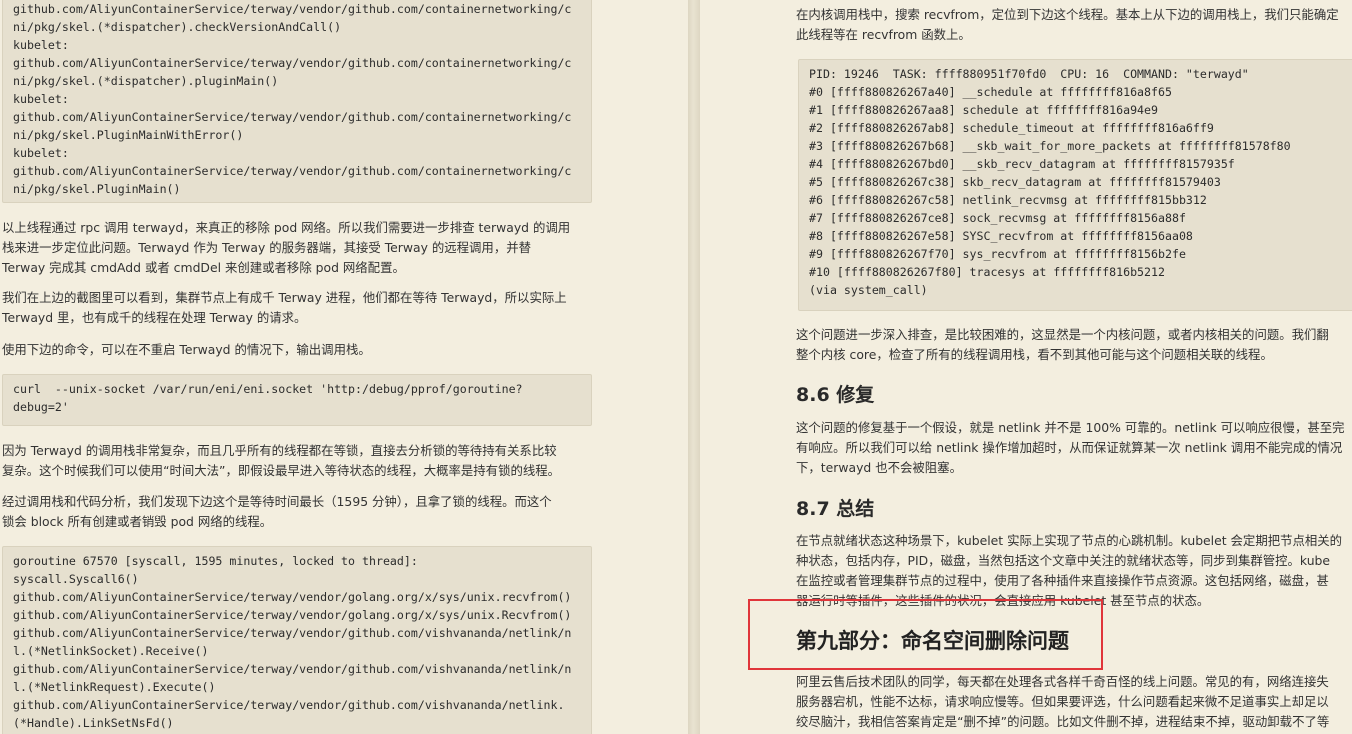 This screenshot has width=1352, height=734. I want to click on paragraph-output-stack-command: 使用下边的命令，可以在不重启 Terwayd 的情况下，输出调用栈。, so click(186, 350).